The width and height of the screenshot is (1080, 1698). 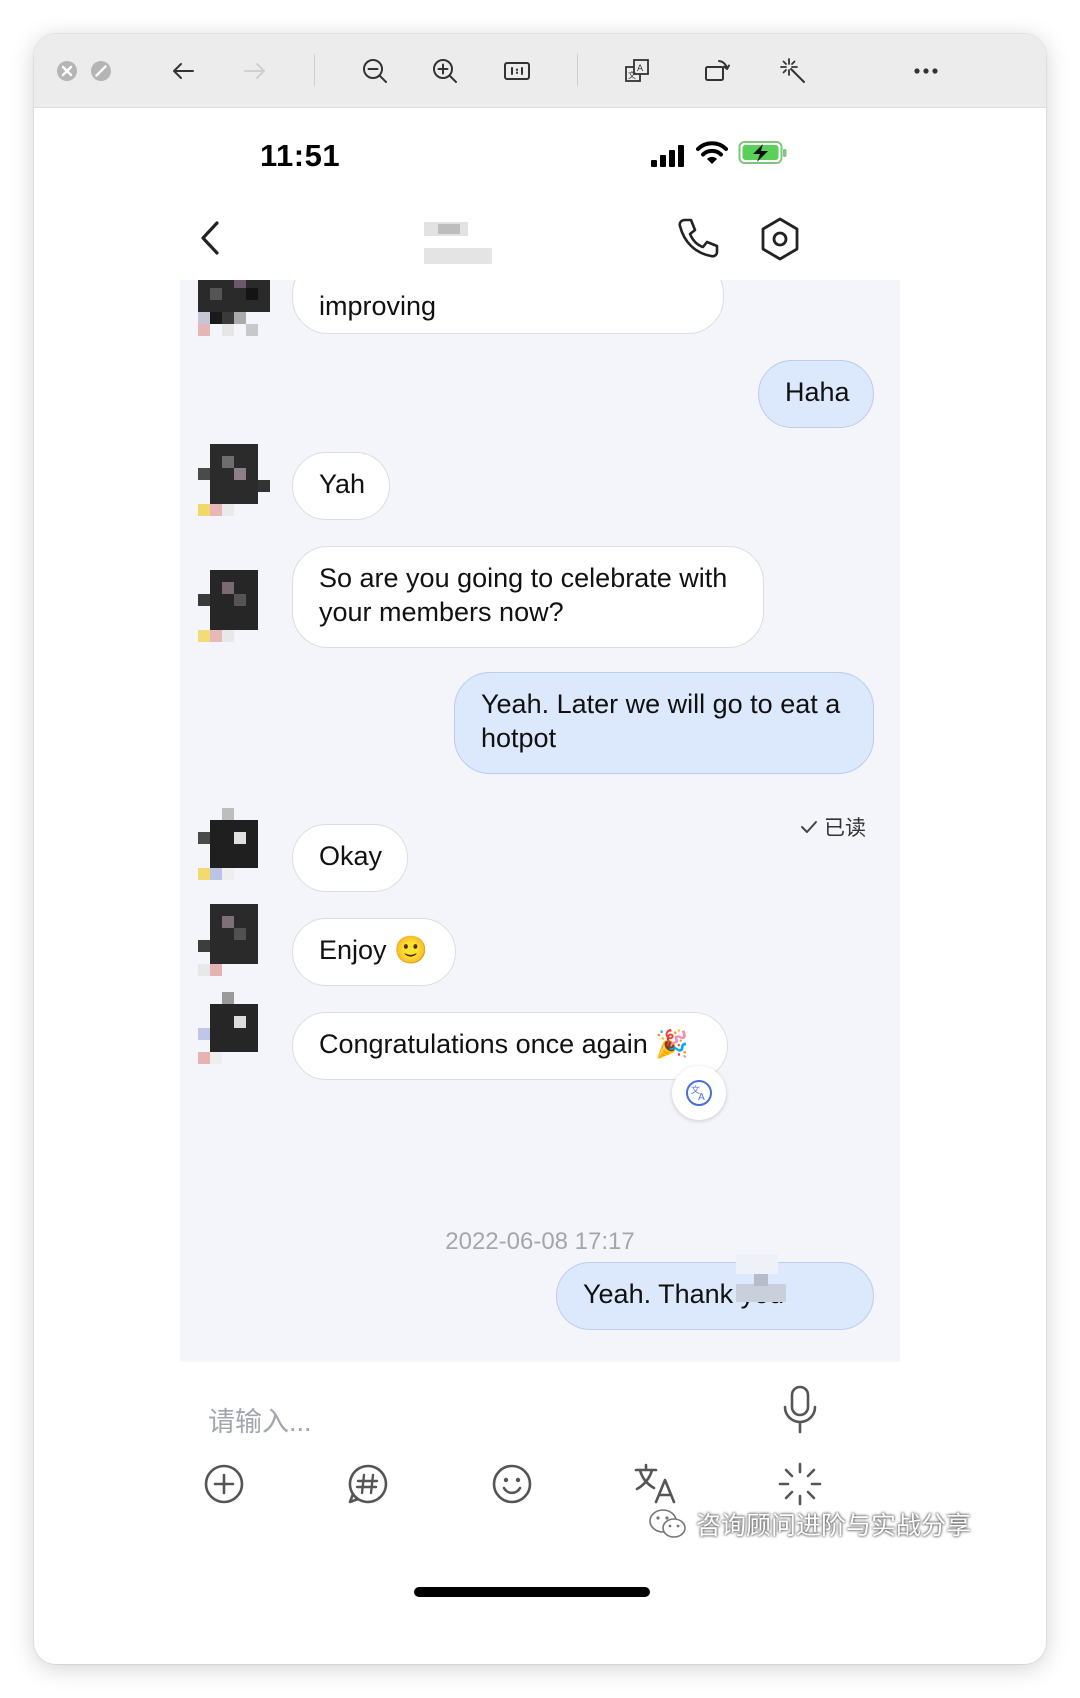 What do you see at coordinates (793, 70) in the screenshot?
I see `magic-wand-icon` at bounding box center [793, 70].